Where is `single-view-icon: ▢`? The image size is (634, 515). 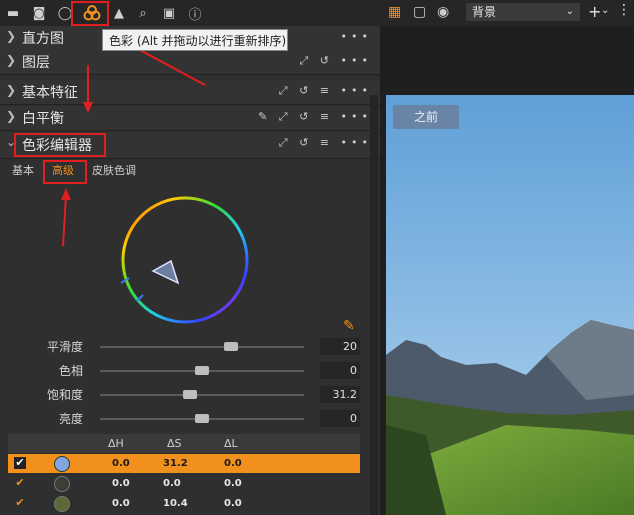
single-view-icon: ▢ is located at coordinates (419, 12).